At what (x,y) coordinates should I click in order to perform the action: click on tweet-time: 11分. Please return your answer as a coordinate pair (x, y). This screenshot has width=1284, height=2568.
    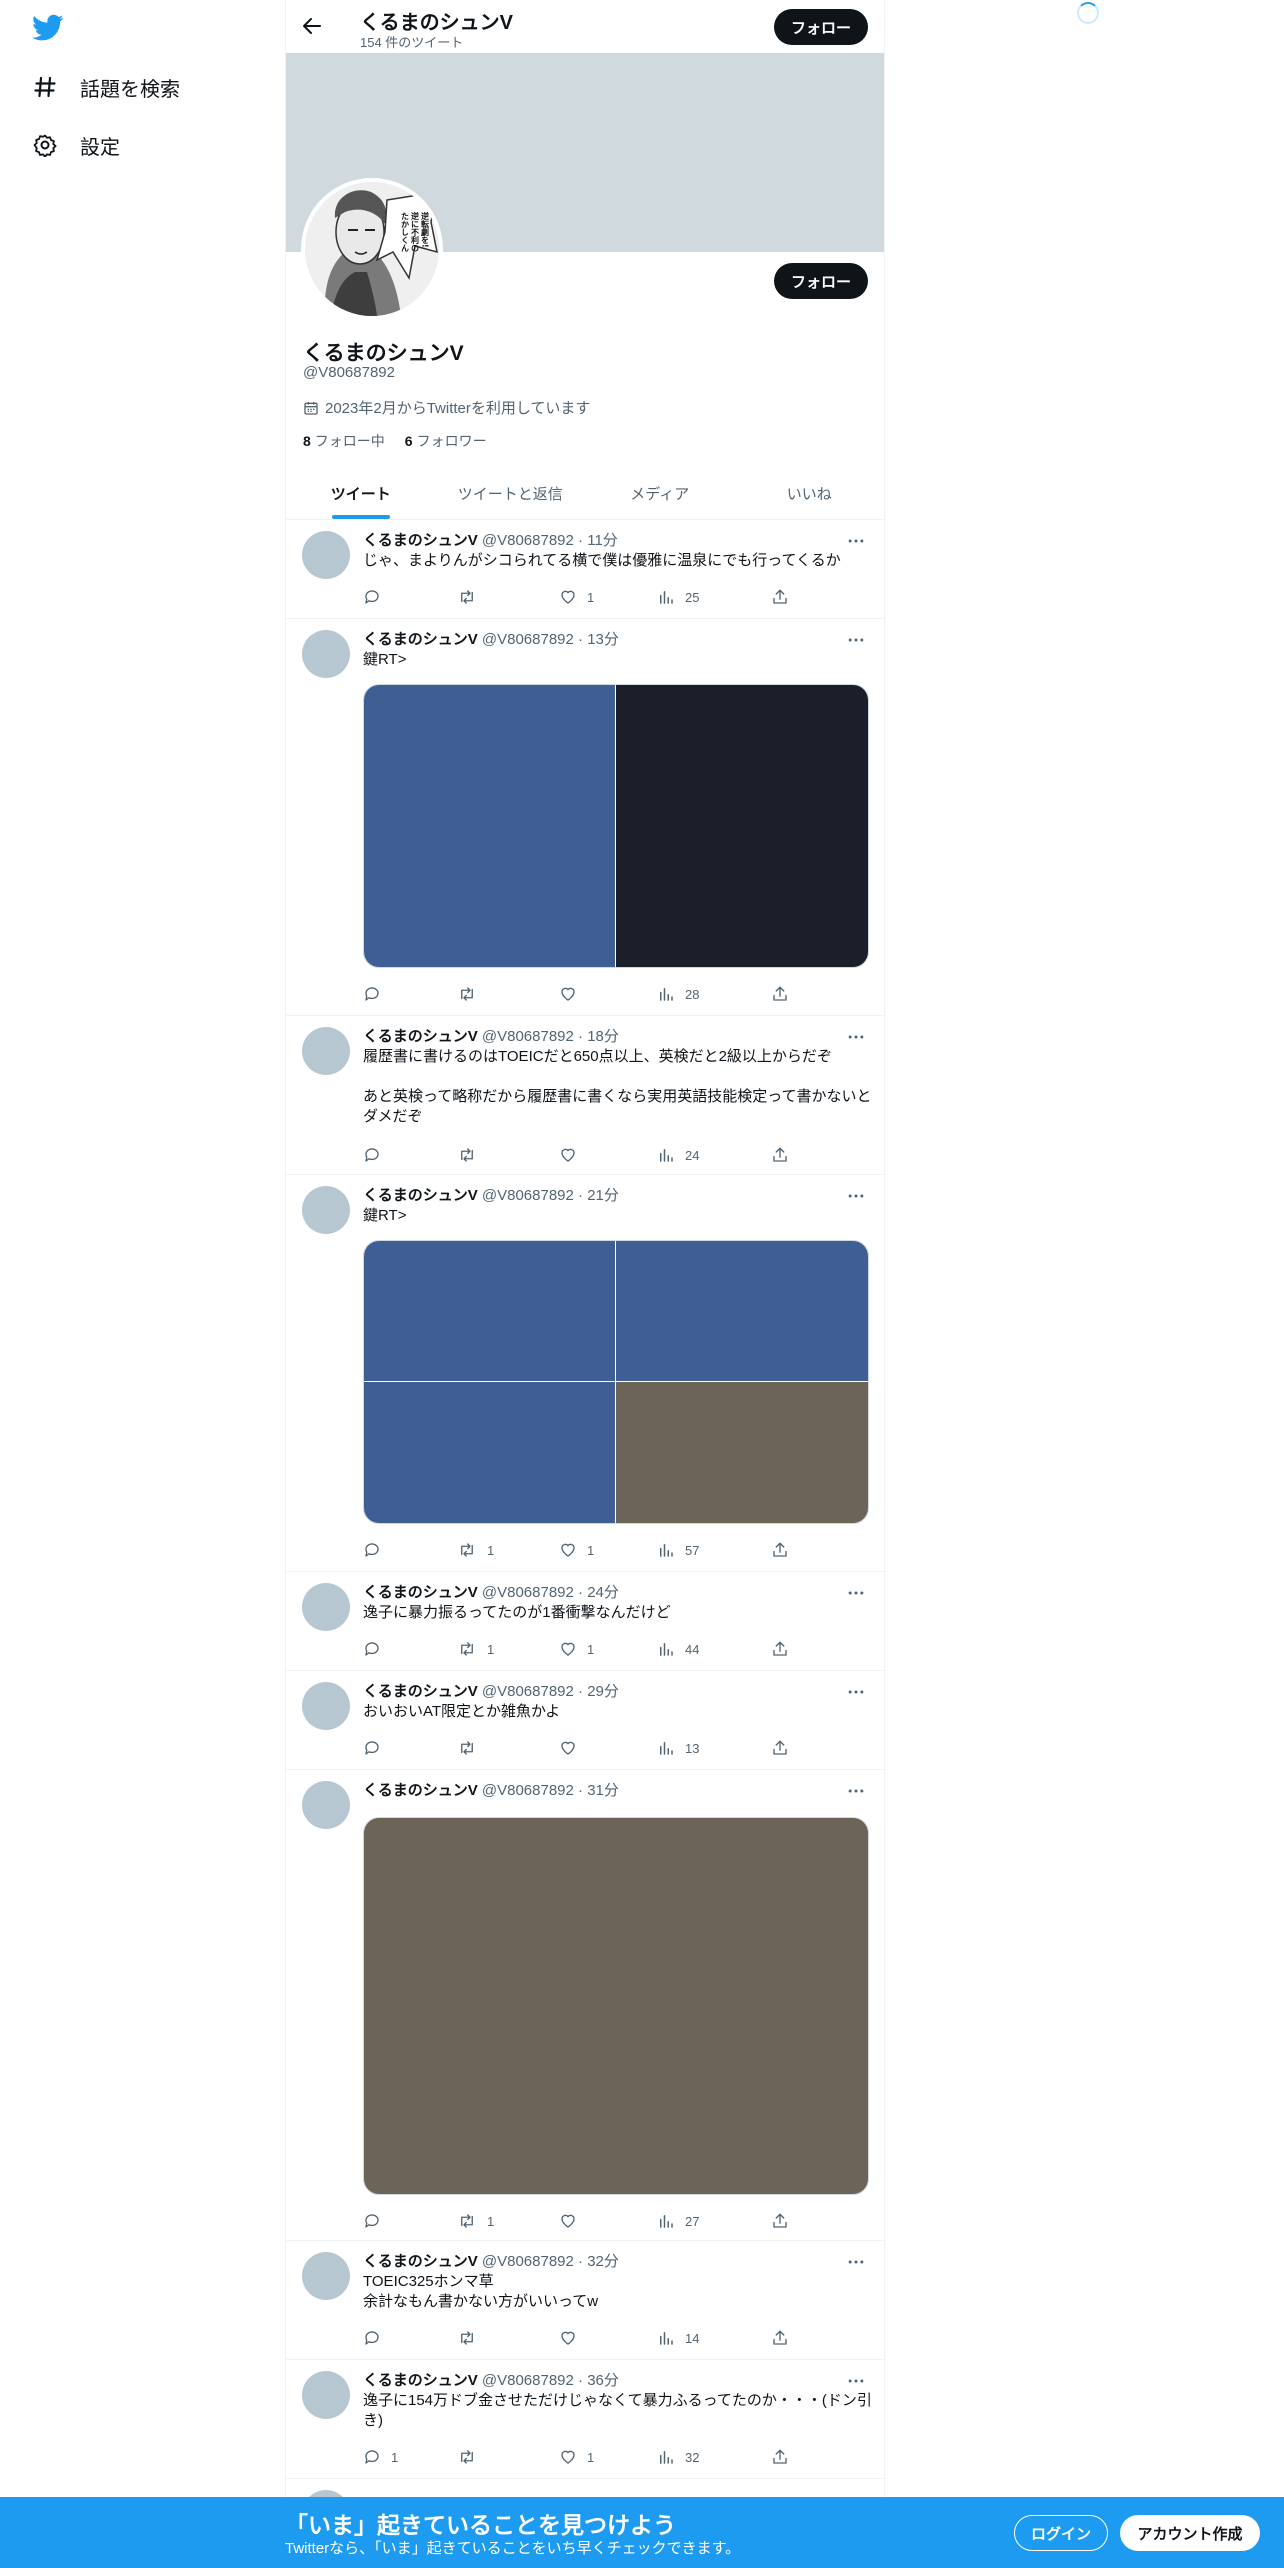
    Looking at the image, I should click on (602, 540).